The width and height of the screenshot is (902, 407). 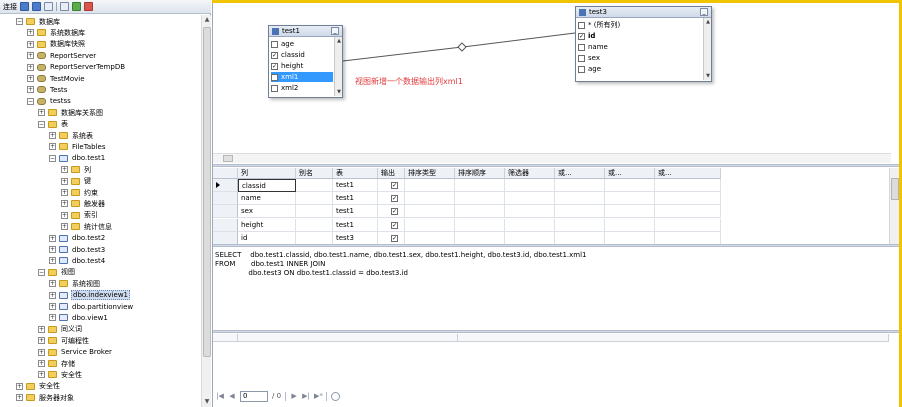 I want to click on table-column-row: name, so click(x=640, y=47).